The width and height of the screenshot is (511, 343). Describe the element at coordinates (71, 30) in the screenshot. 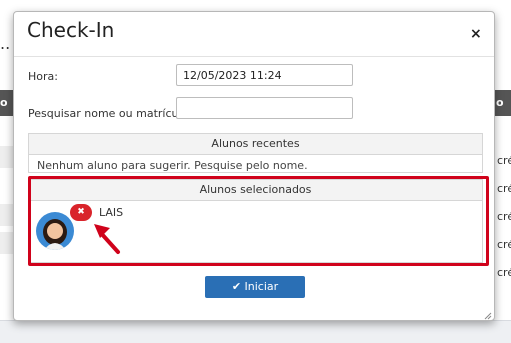

I see `modal-title: Check-In` at that location.